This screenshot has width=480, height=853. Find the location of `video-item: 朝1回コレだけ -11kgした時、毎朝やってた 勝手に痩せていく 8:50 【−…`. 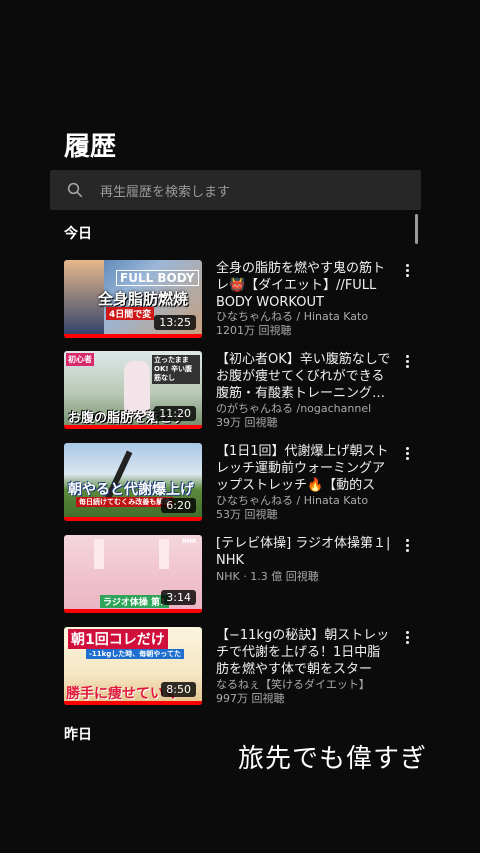

video-item: 朝1回コレだけ -11kgした時、毎朝やってた 勝手に痩せていく 8:50 【−… is located at coordinates (241, 667).